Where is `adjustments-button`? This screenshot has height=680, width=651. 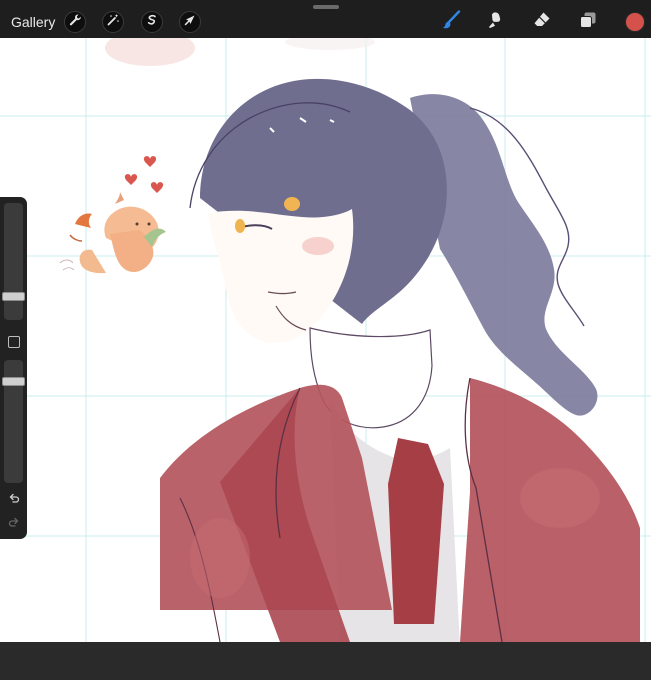
adjustments-button is located at coordinates (113, 22).